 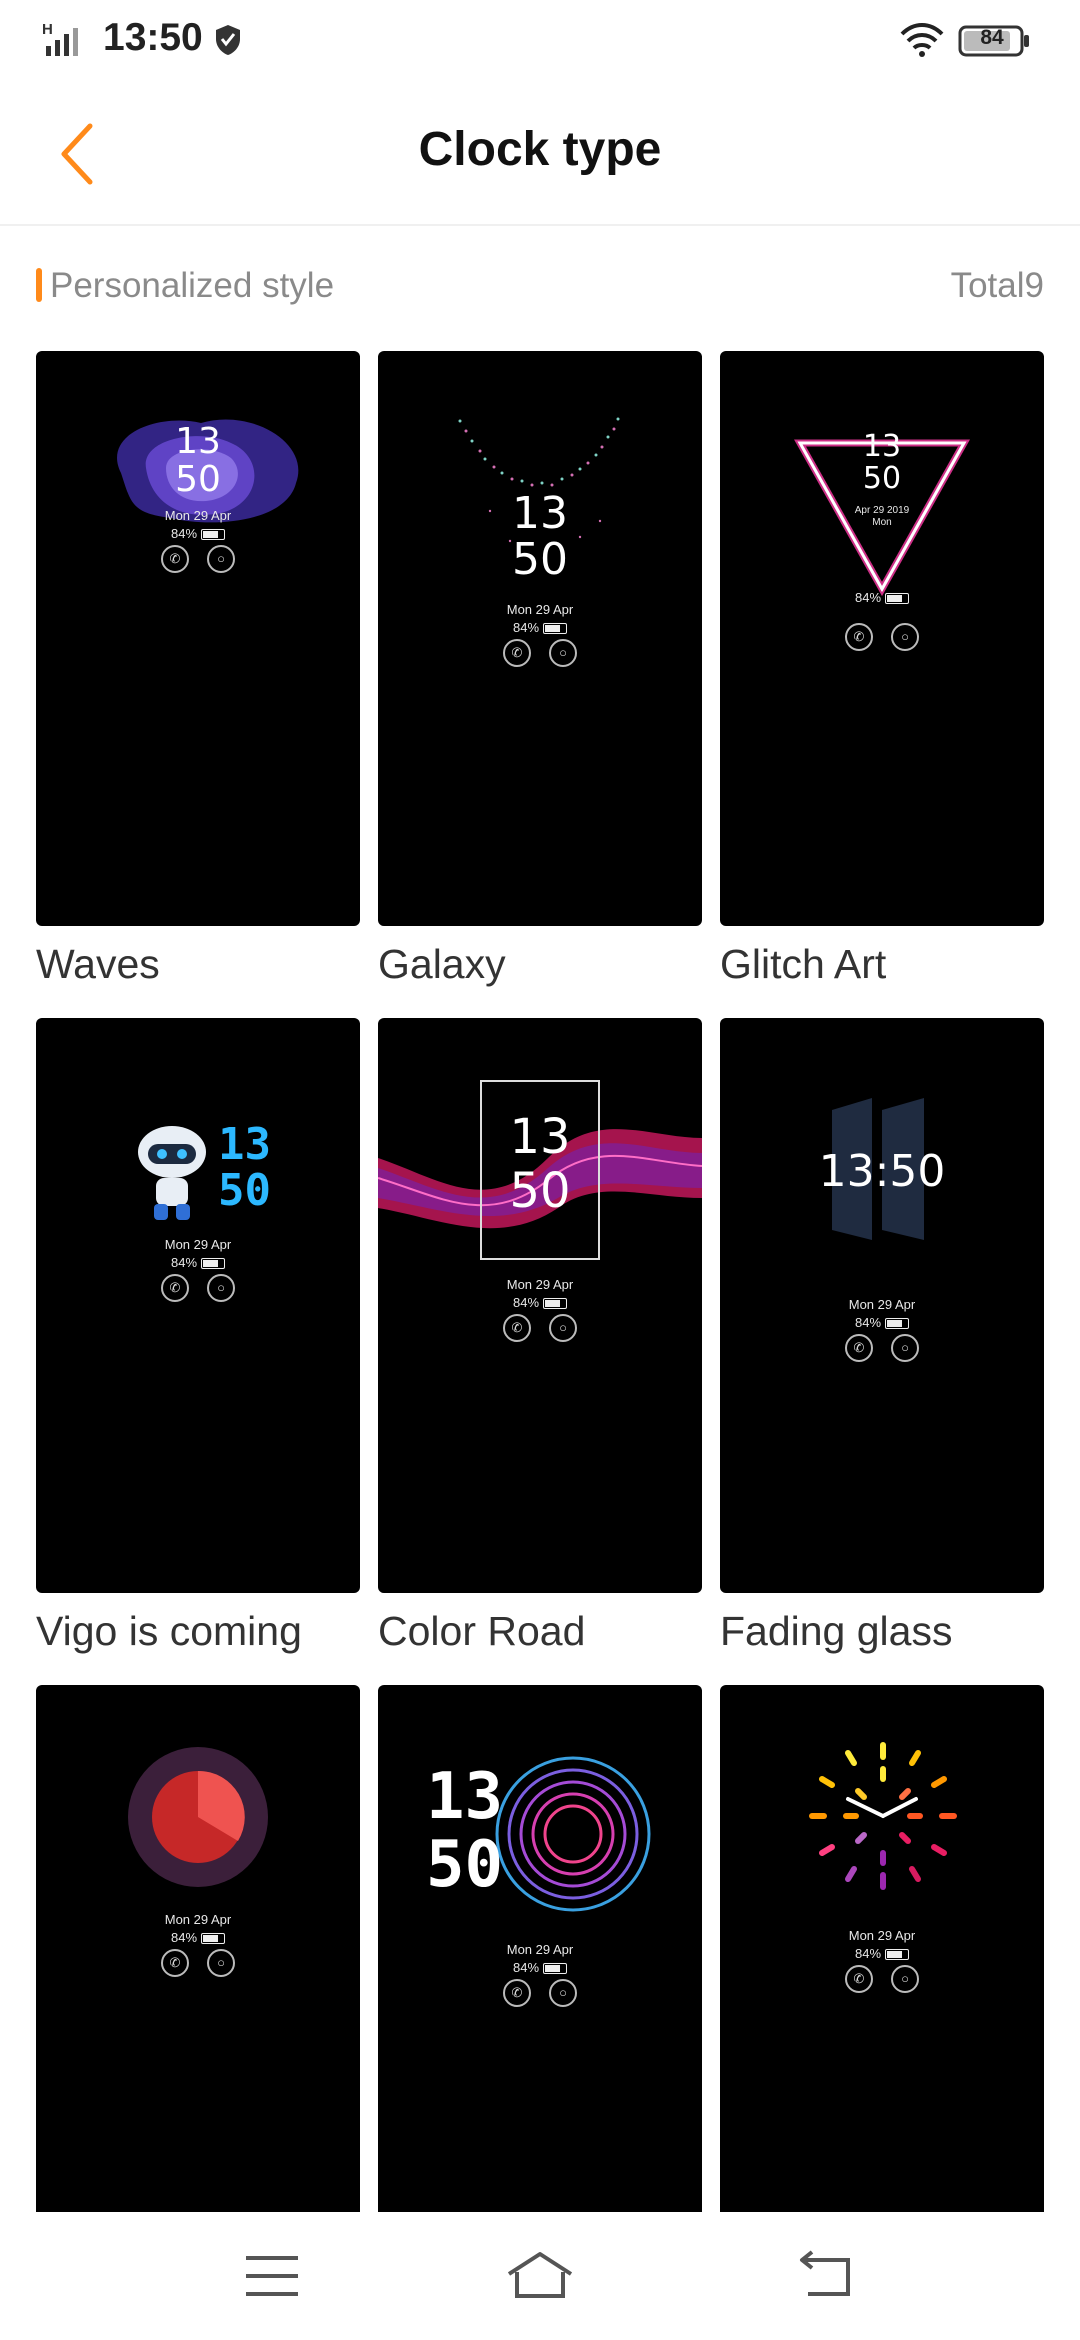 I want to click on svg-text: H, so click(x=47, y=29).